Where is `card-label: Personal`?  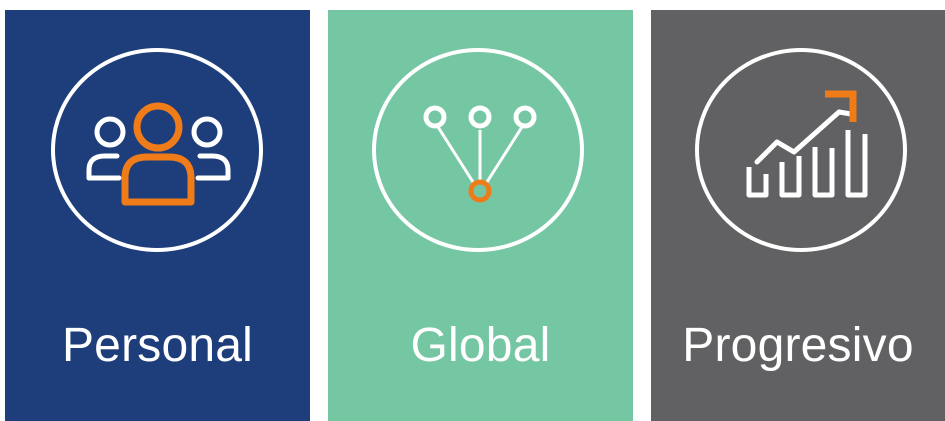
card-label: Personal is located at coordinates (157, 345).